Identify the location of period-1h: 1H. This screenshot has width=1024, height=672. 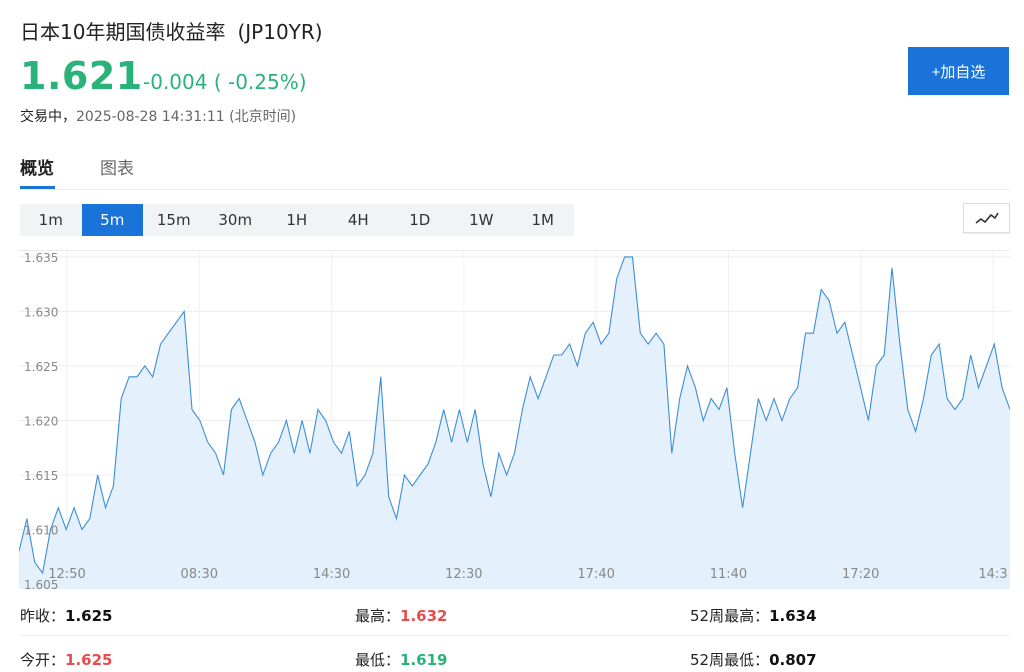
(297, 220).